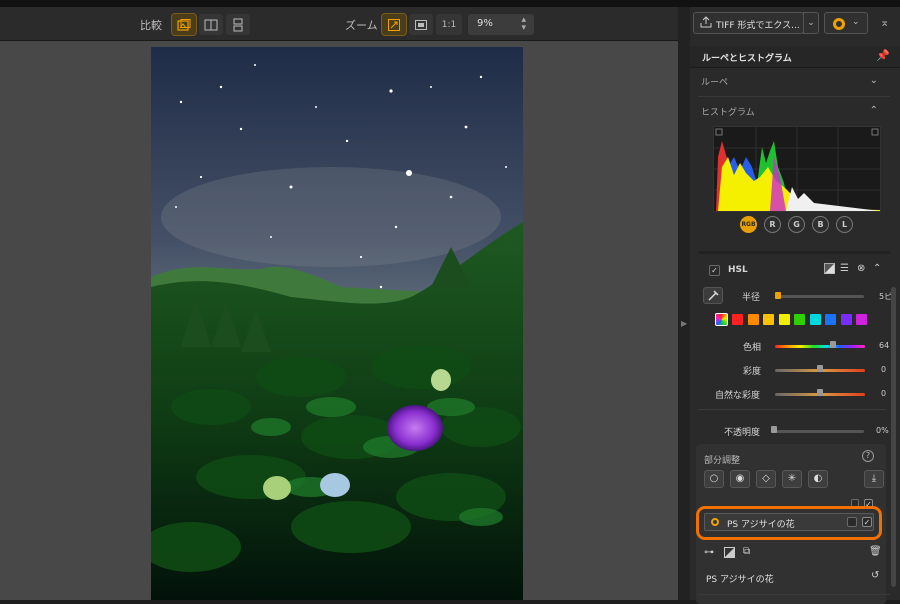 Image resolution: width=900 pixels, height=604 pixels. What do you see at coordinates (751, 298) in the screenshot?
I see `radius-label: 半径` at bounding box center [751, 298].